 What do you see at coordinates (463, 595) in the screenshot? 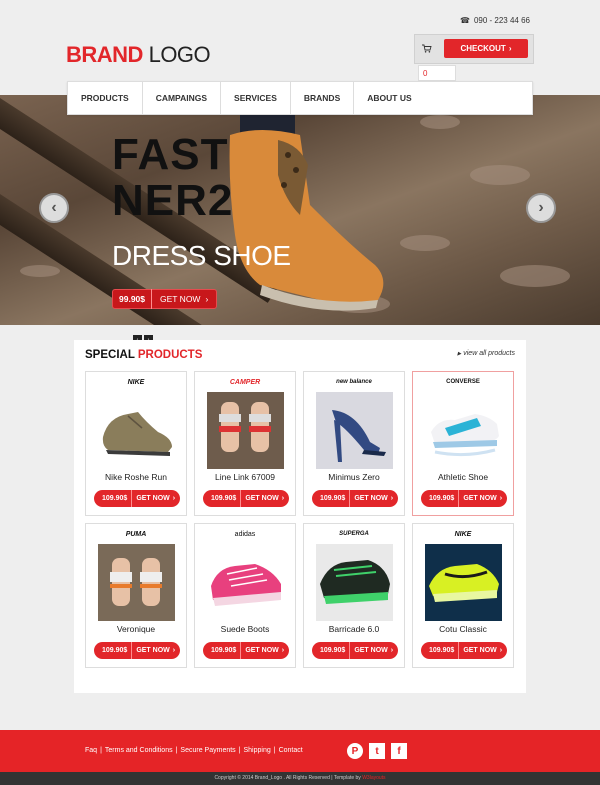
I see `product-card: NIKE Cotu Classic 109.90$ GET NOW ›` at bounding box center [463, 595].